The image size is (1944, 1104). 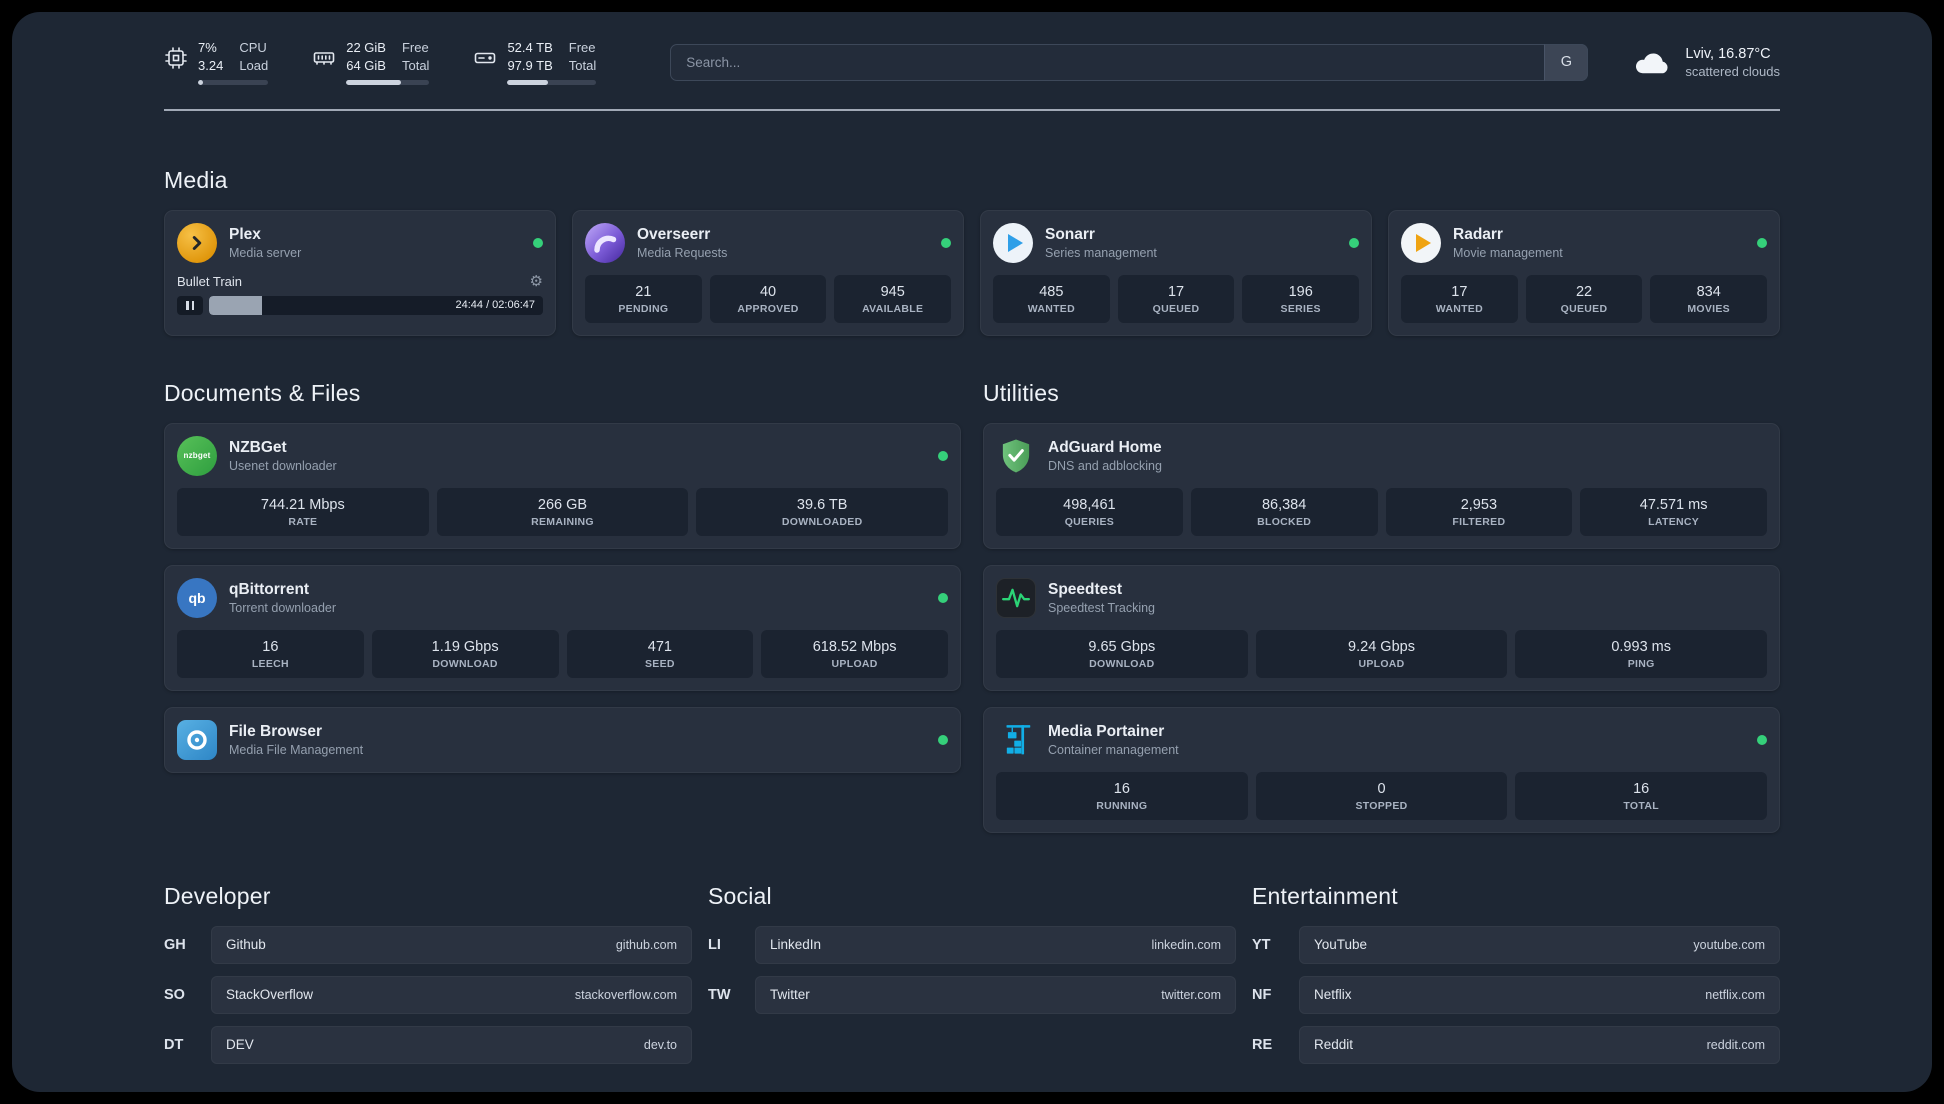 What do you see at coordinates (1478, 234) in the screenshot?
I see `service-name: Radarr` at bounding box center [1478, 234].